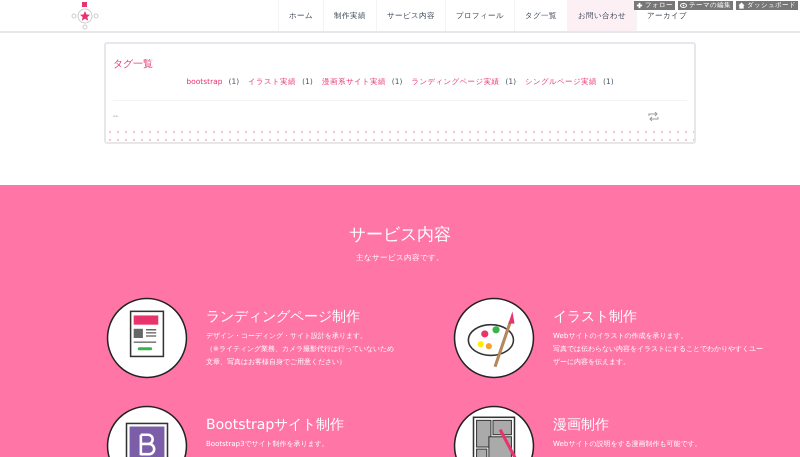  What do you see at coordinates (133, 65) in the screenshot?
I see `card-title: タグ一覧` at bounding box center [133, 65].